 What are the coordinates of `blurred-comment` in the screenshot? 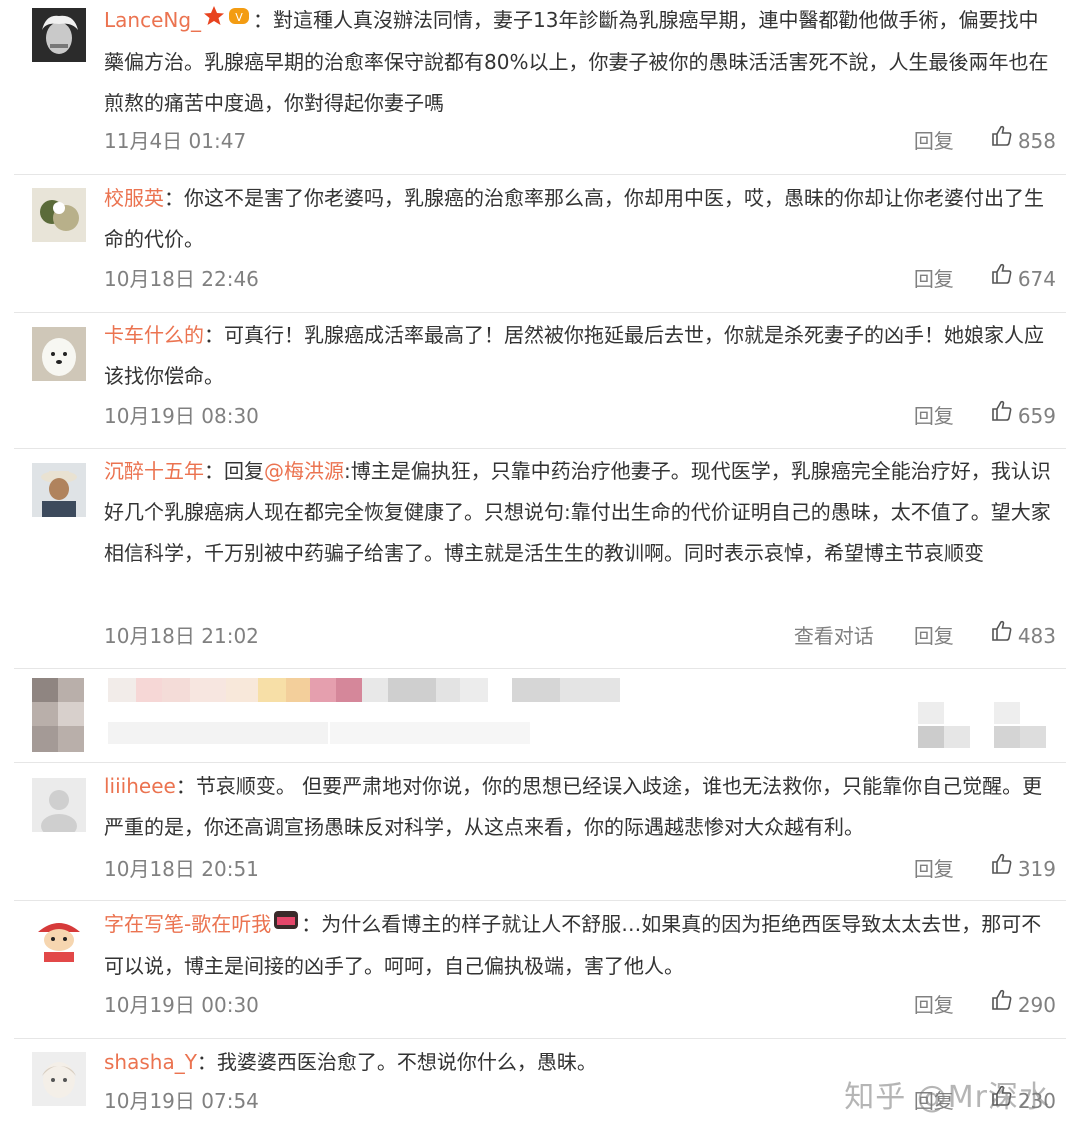 It's located at (540, 717).